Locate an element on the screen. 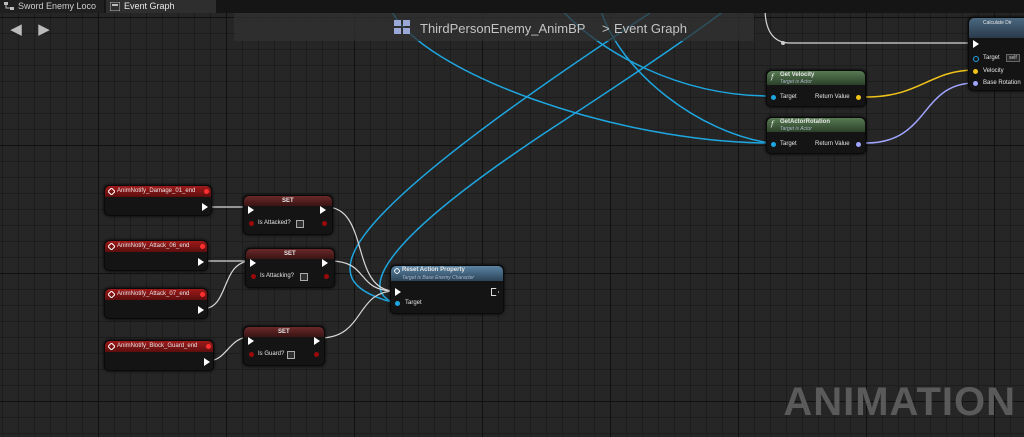  blueprint-icon is located at coordinates (402, 27).